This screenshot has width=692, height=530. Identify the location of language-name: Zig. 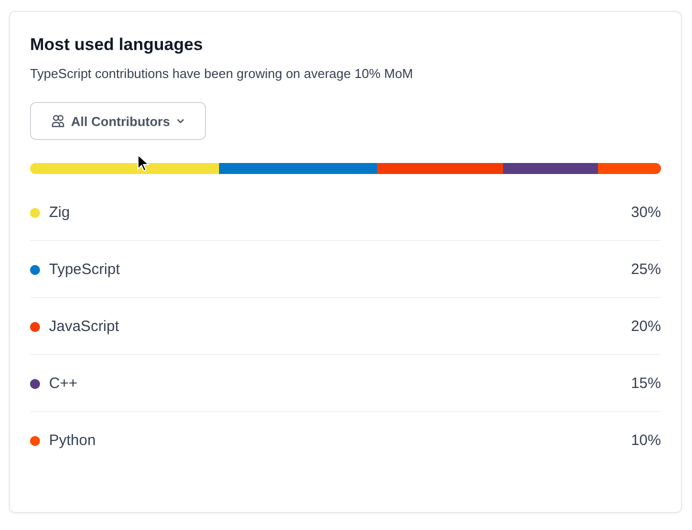
(59, 213).